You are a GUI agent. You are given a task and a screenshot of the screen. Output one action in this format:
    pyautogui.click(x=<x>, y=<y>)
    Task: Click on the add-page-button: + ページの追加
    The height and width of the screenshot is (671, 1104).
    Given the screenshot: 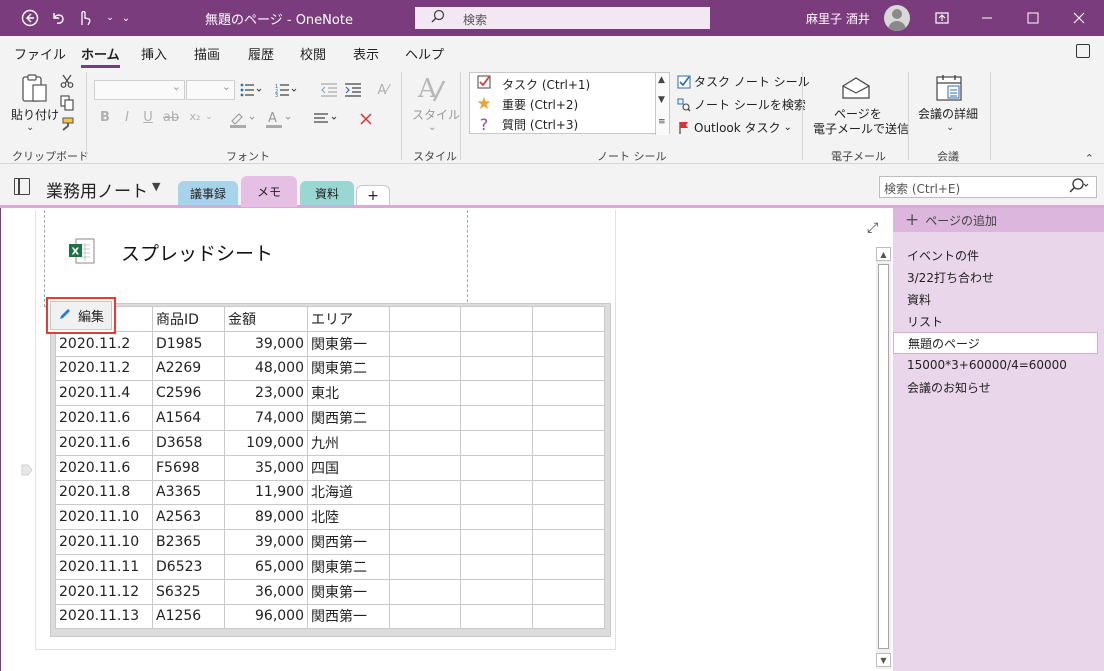 What is the action you would take?
    pyautogui.click(x=998, y=220)
    